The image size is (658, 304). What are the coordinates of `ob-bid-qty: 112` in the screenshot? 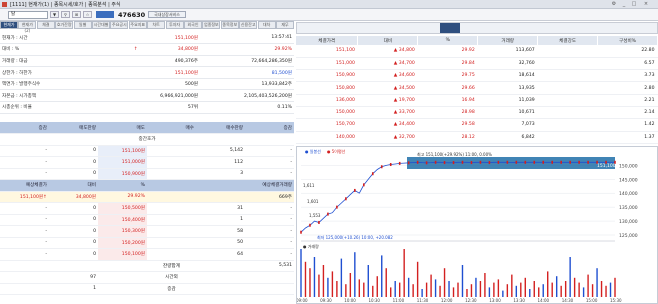 It's located at (220, 162).